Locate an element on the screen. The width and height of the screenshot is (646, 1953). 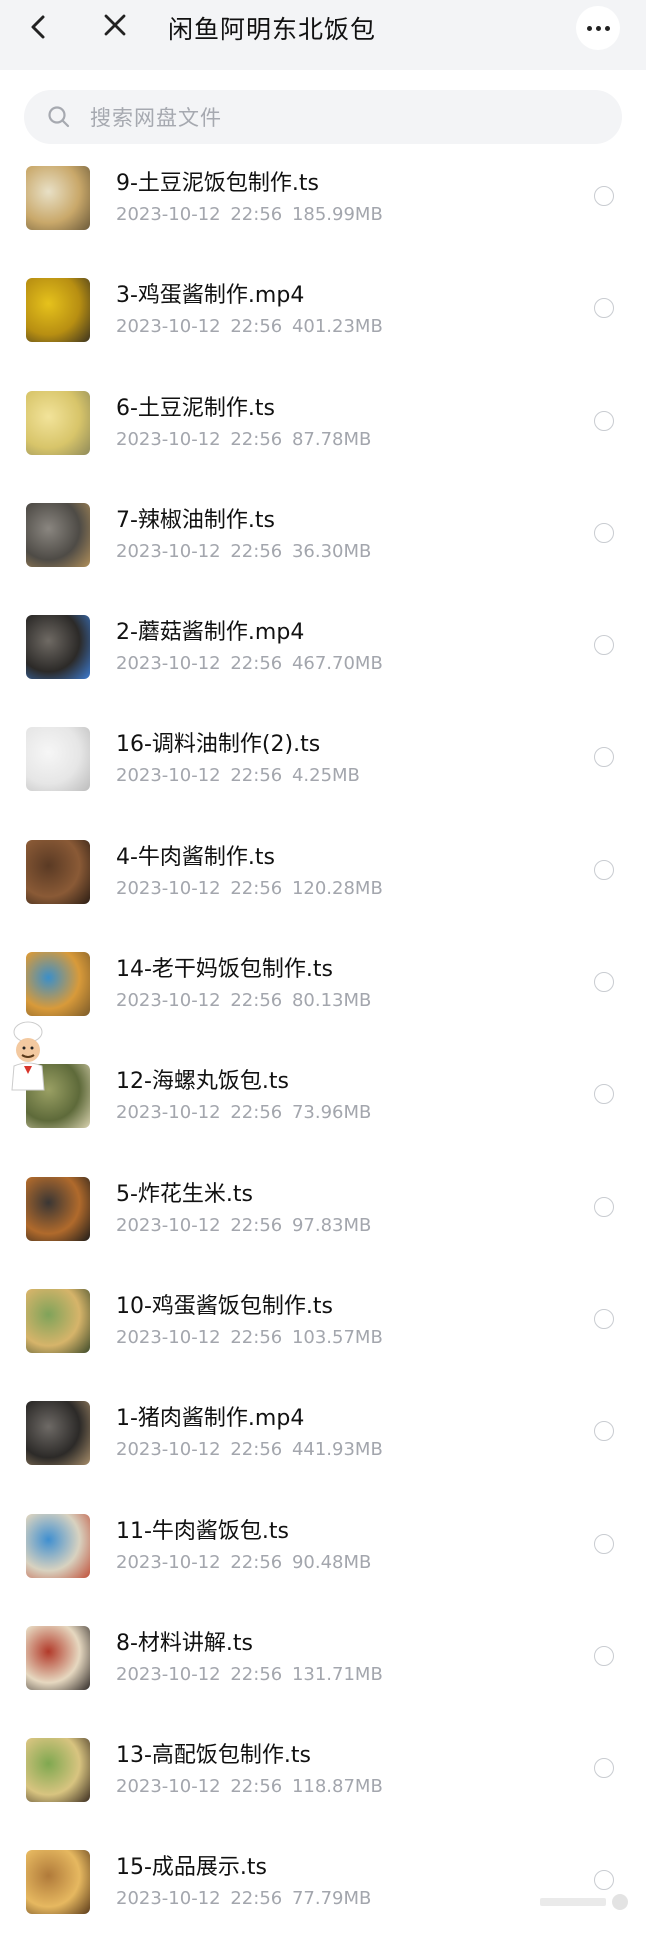
file-row: 12-海螺丸饭包.ts 2023-10-12 22:56 73.96MB is located at coordinates (323, 1110).